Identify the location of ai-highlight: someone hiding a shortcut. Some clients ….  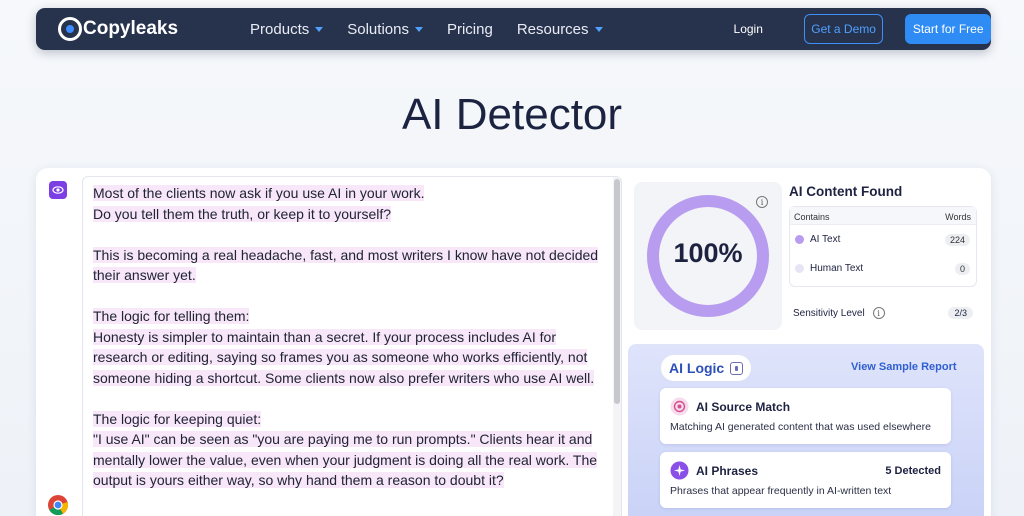
(344, 377).